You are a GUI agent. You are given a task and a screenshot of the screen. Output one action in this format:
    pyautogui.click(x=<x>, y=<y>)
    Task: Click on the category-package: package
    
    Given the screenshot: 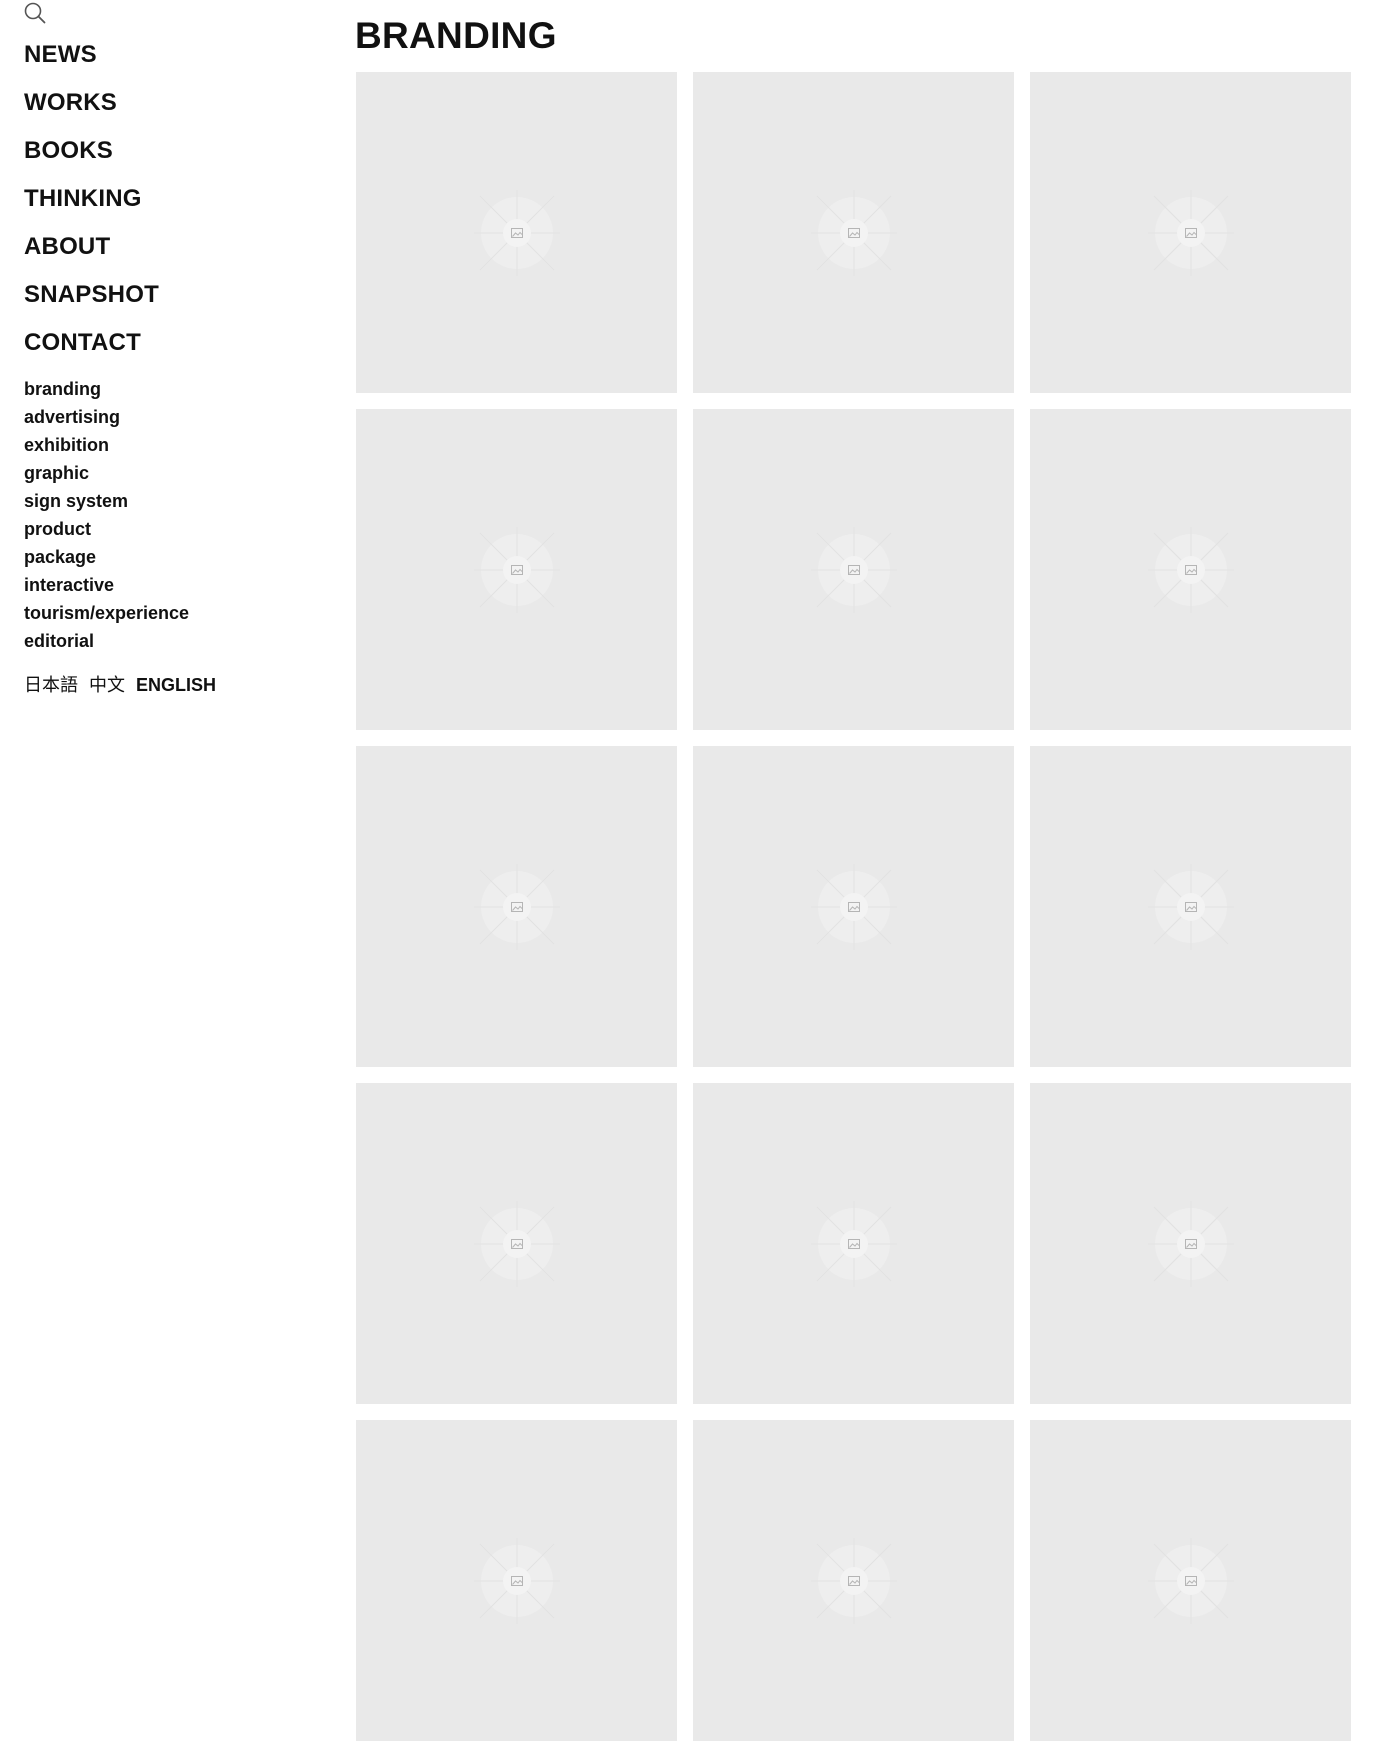 What is the action you would take?
    pyautogui.click(x=106, y=557)
    